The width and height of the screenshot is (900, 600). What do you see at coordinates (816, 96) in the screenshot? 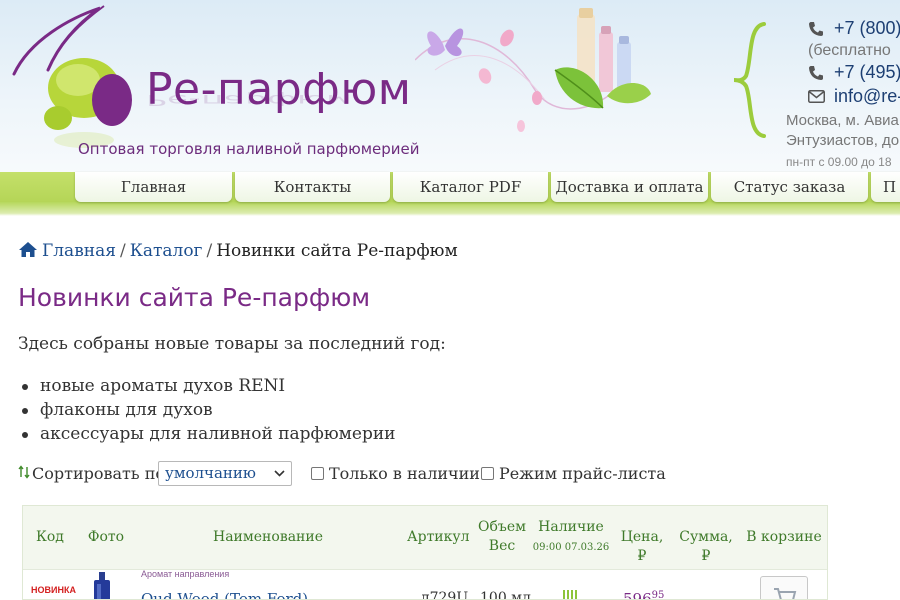
I see `envelope-icon` at bounding box center [816, 96].